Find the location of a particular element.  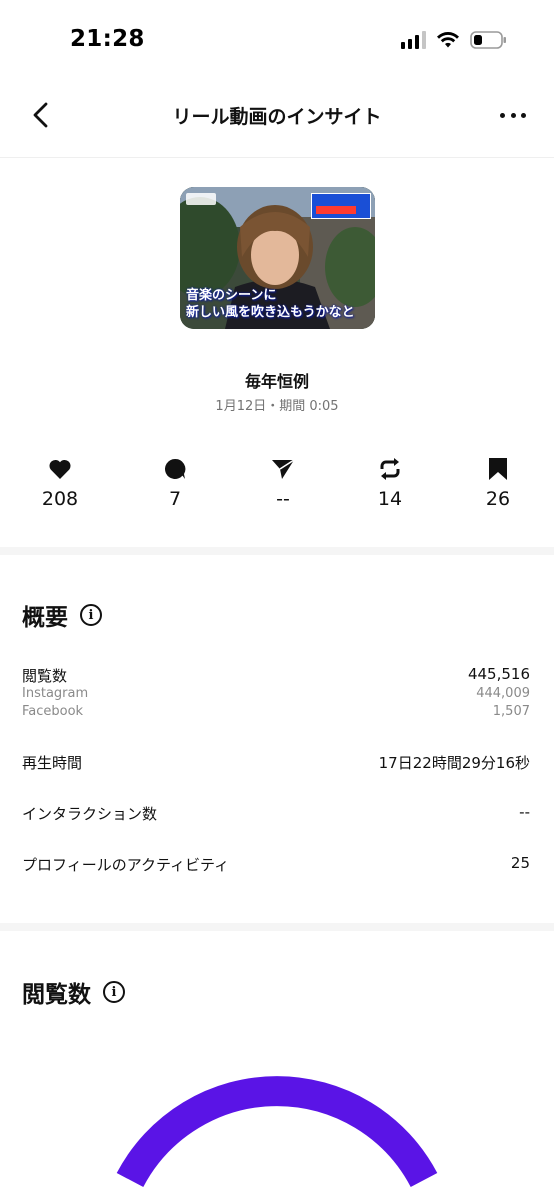

repost-arrows-icon is located at coordinates (390, 469).